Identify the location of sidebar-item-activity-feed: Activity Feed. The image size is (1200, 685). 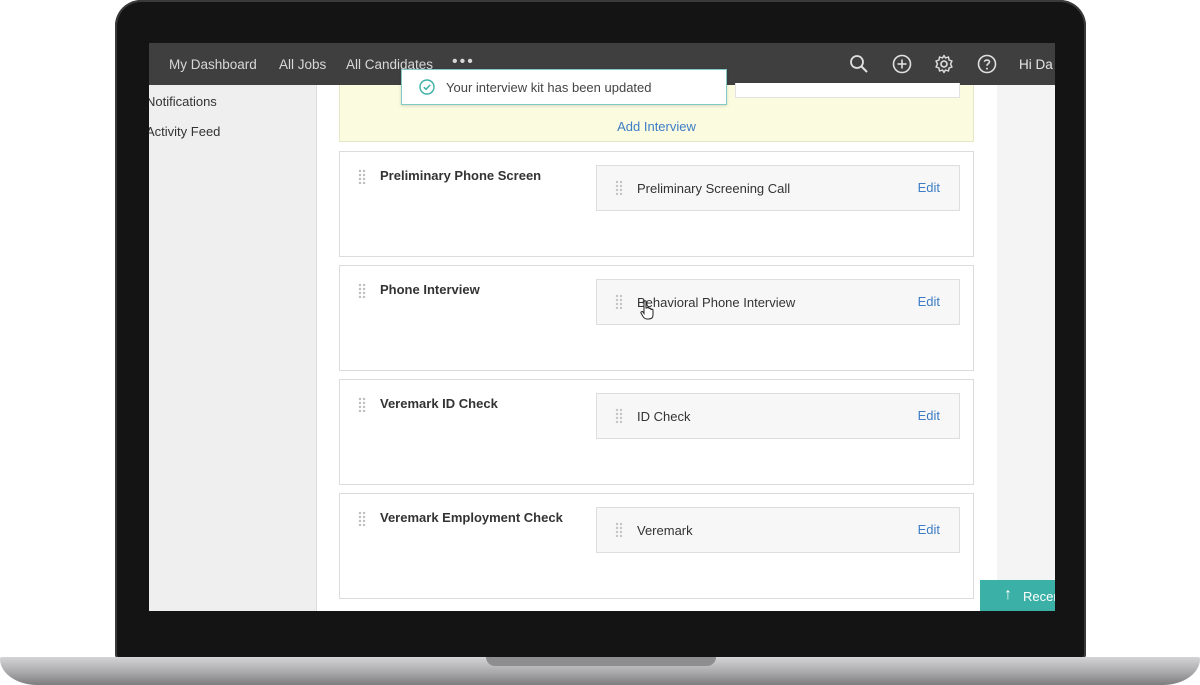
(184, 131).